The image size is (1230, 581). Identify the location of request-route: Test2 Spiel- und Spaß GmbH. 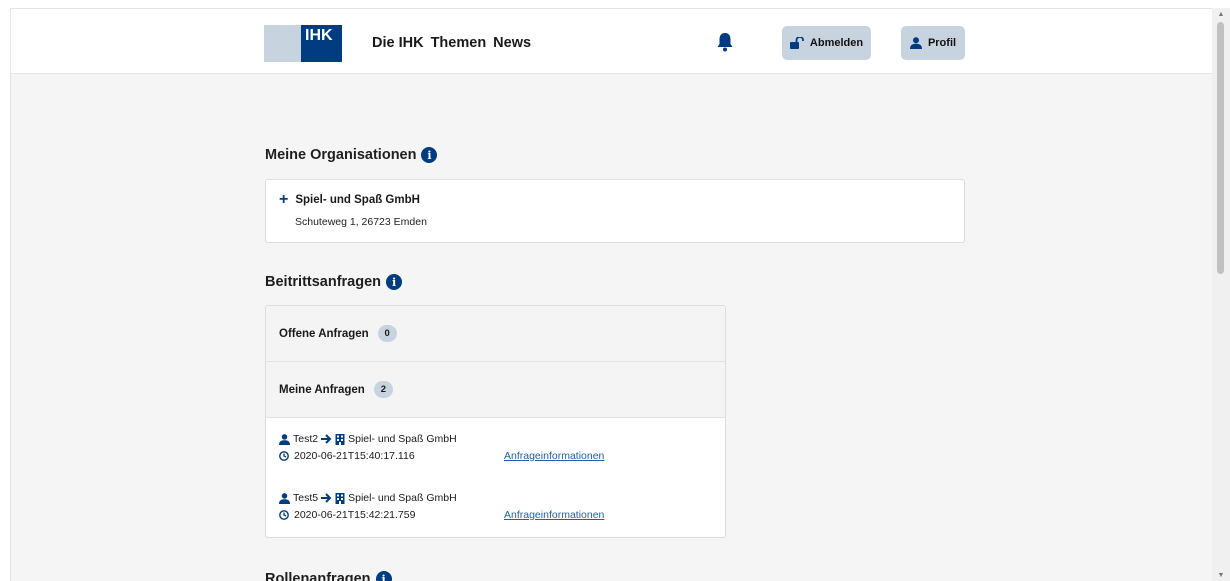
(368, 439).